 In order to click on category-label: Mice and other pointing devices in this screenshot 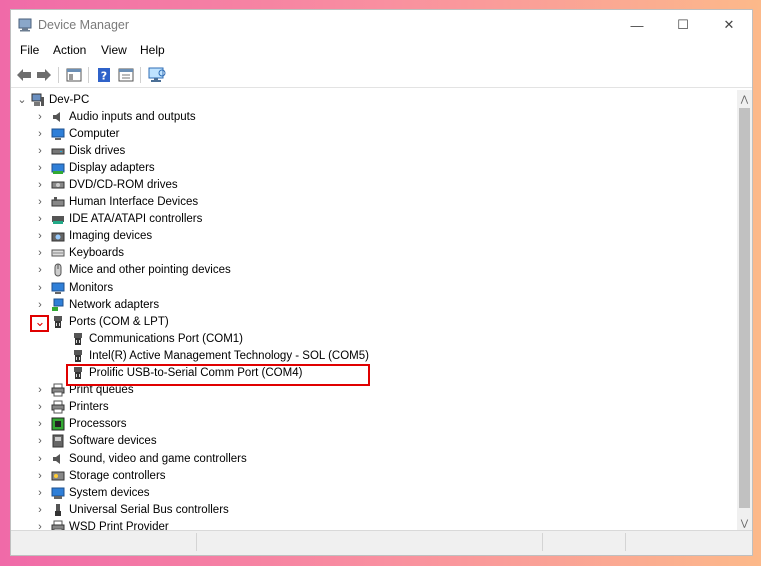, I will do `click(150, 270)`.